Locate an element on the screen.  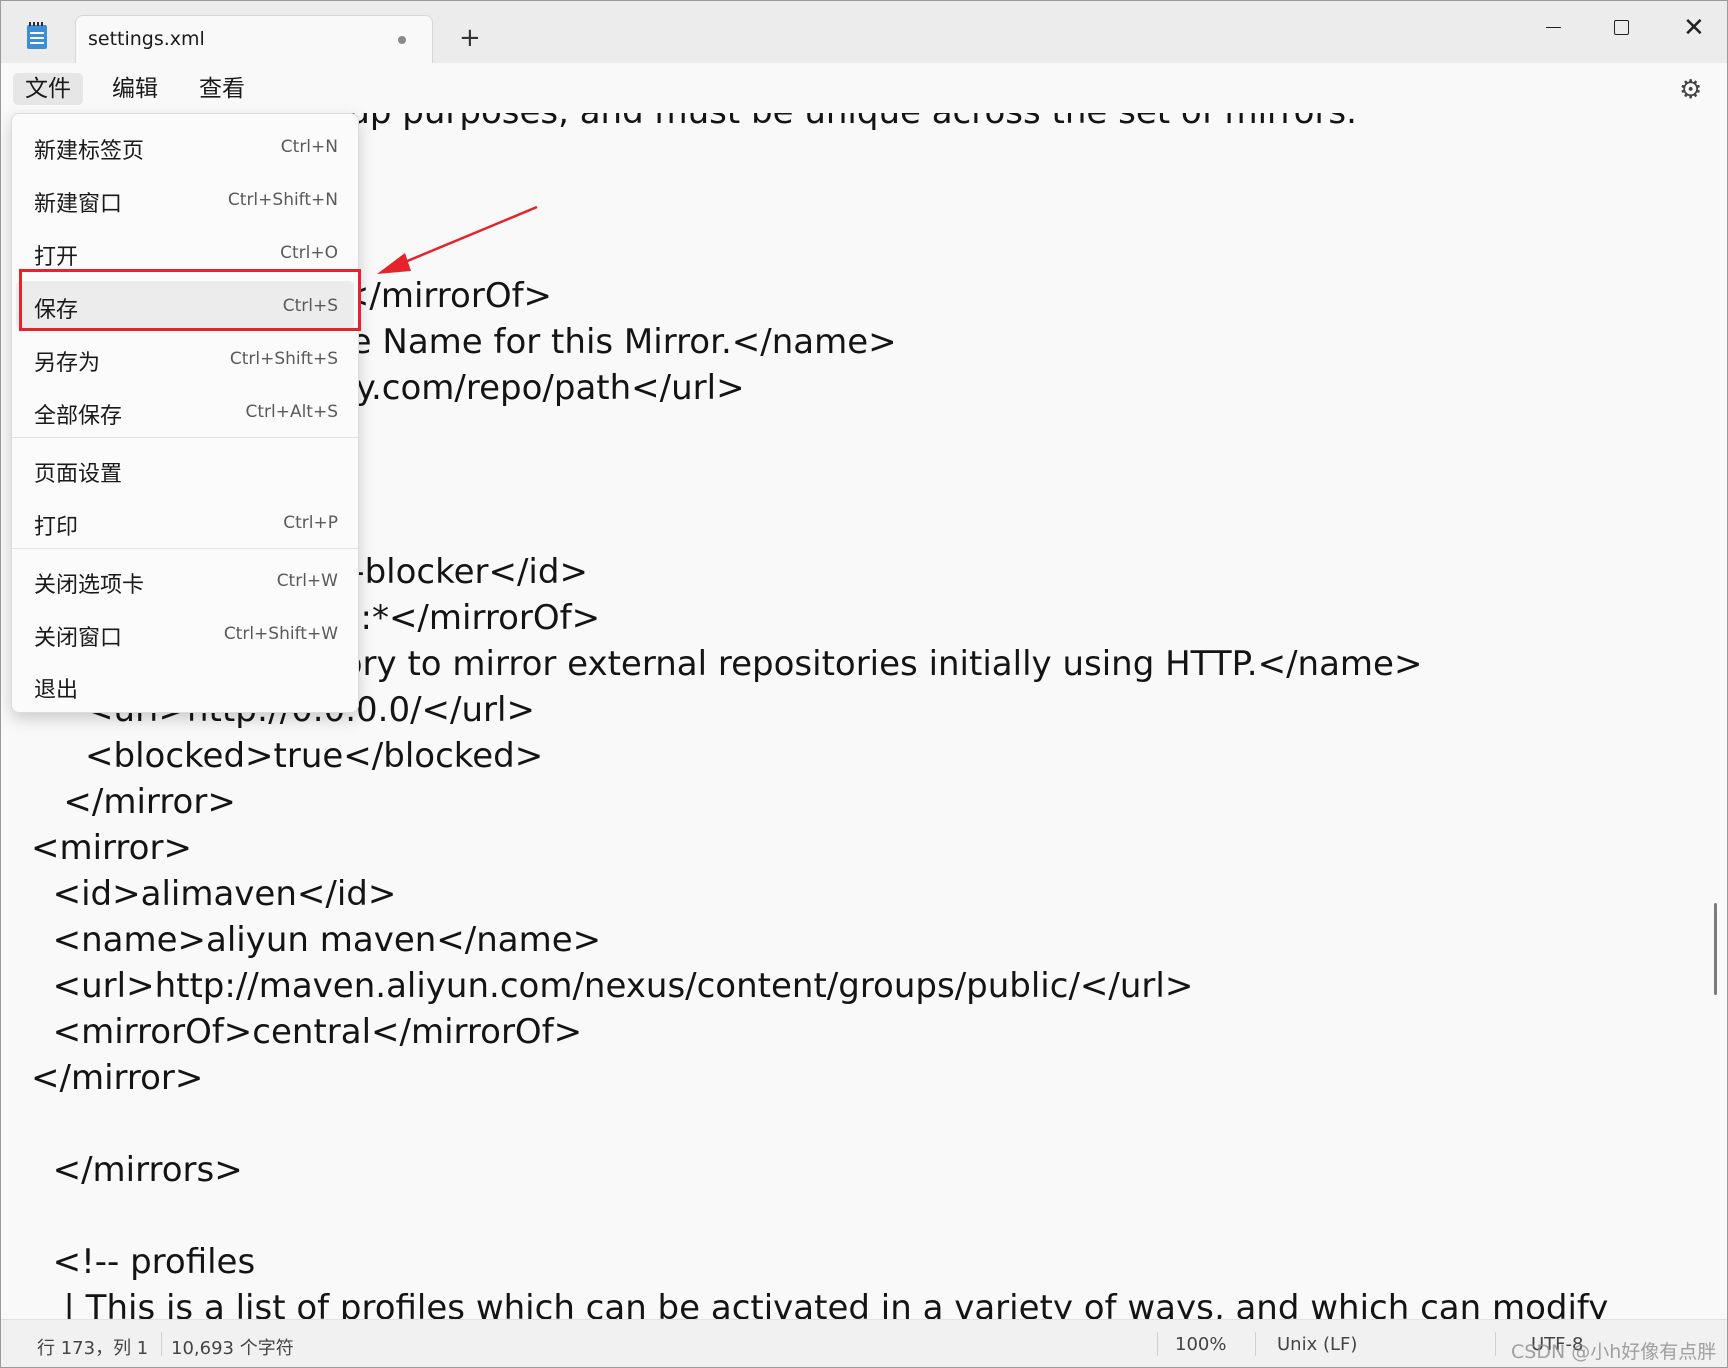
menu-item-label: 退出 is located at coordinates (56, 690).